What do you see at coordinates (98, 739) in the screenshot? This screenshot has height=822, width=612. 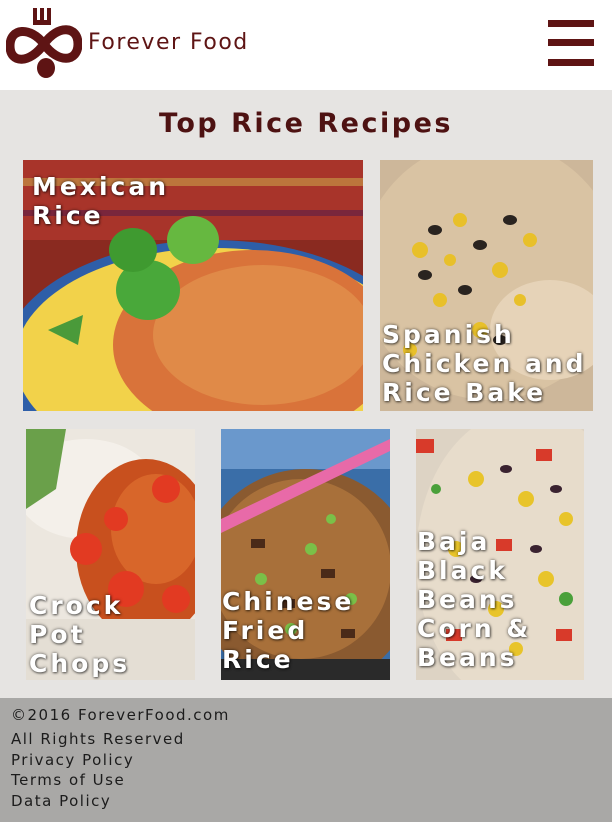 I see `rights-text: All Rights Reserved` at bounding box center [98, 739].